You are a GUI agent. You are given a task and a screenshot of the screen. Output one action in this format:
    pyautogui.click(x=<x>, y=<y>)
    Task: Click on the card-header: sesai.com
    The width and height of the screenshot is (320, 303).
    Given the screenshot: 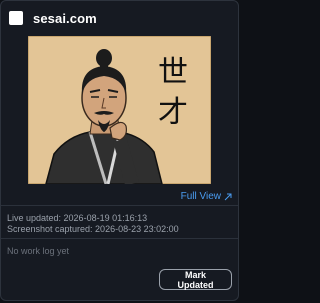 What is the action you would take?
    pyautogui.click(x=53, y=18)
    